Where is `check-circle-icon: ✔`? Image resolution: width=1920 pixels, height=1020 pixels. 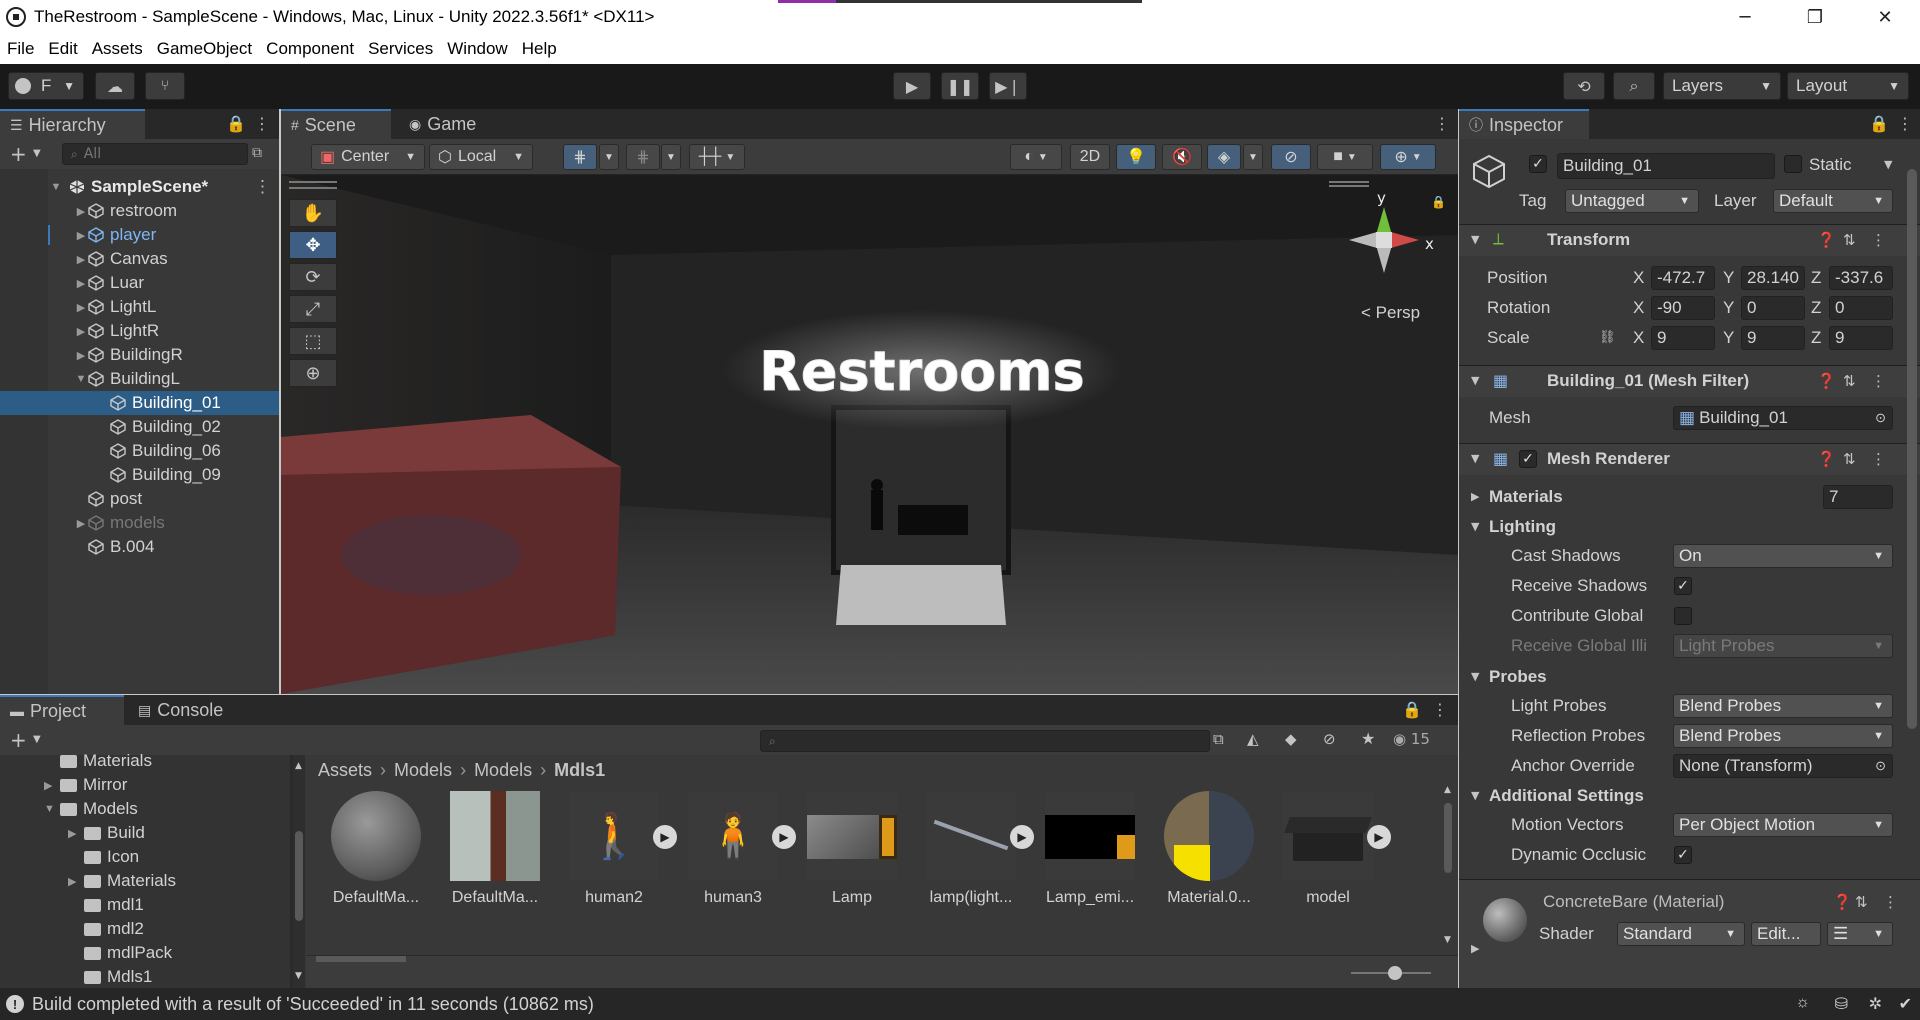
check-circle-icon: ✔ is located at coordinates (1905, 1004).